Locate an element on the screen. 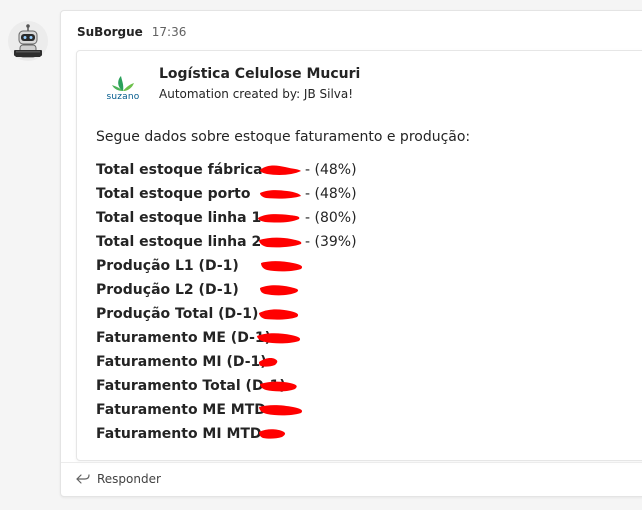  data-row: Faturamento MI MTD is located at coordinates (306, 434).